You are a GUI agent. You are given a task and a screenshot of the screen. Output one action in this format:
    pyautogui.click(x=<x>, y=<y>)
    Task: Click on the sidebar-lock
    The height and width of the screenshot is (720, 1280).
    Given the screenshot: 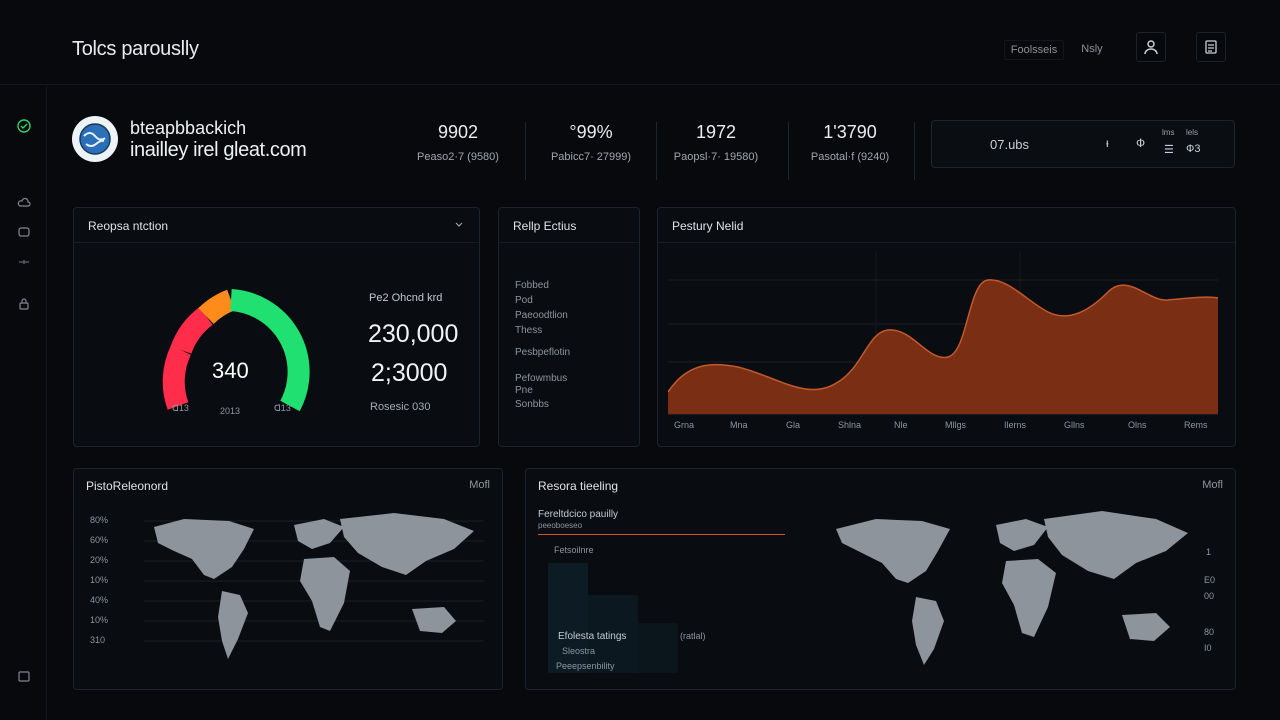 What is the action you would take?
    pyautogui.click(x=24, y=304)
    